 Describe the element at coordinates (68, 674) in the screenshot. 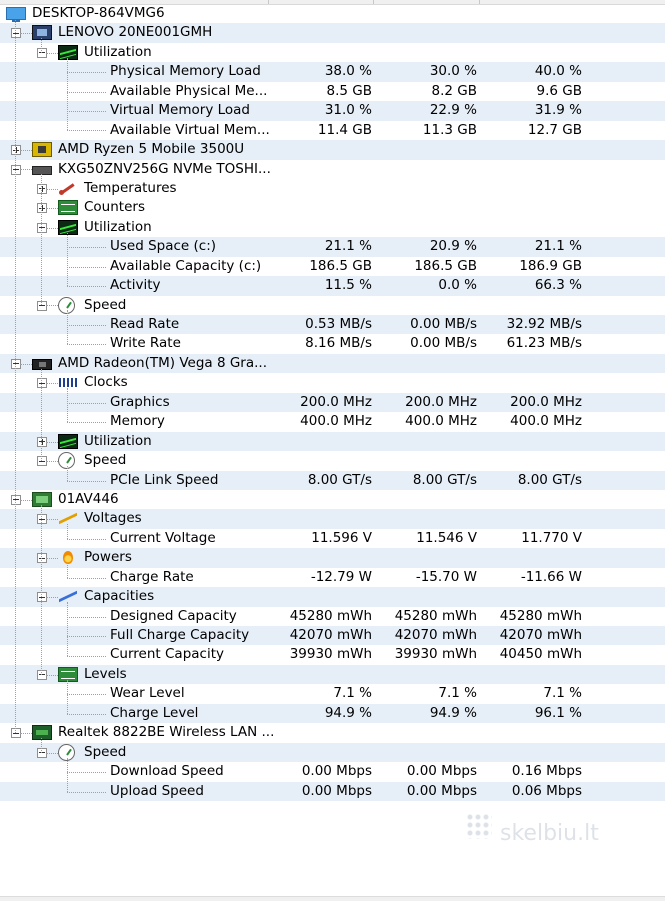

I see `levels-icon` at that location.